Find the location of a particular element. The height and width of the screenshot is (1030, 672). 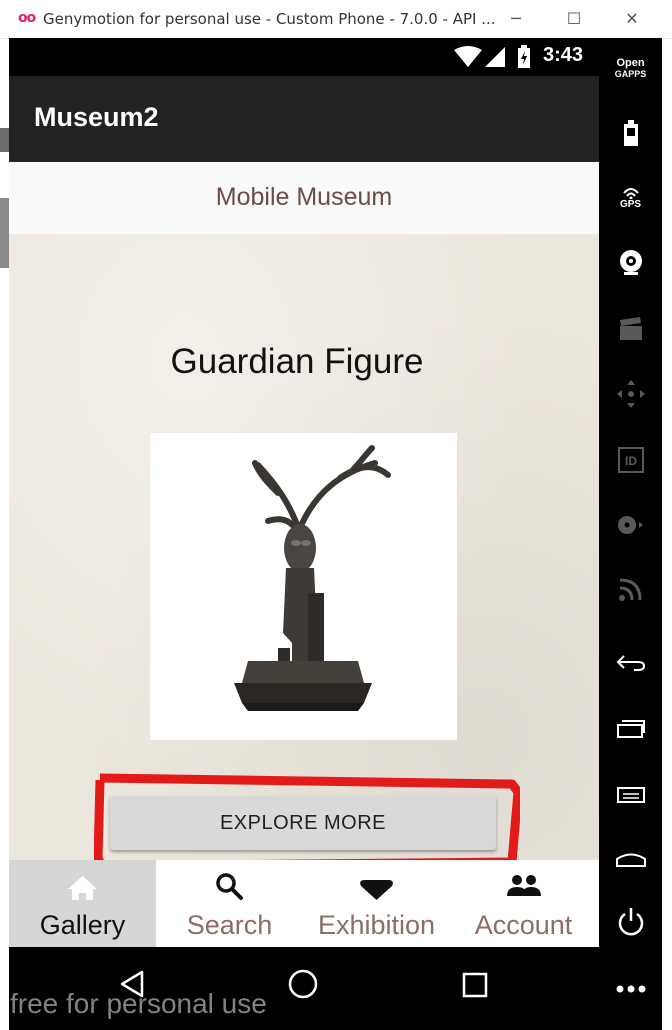

gps-icon is located at coordinates (630, 193).